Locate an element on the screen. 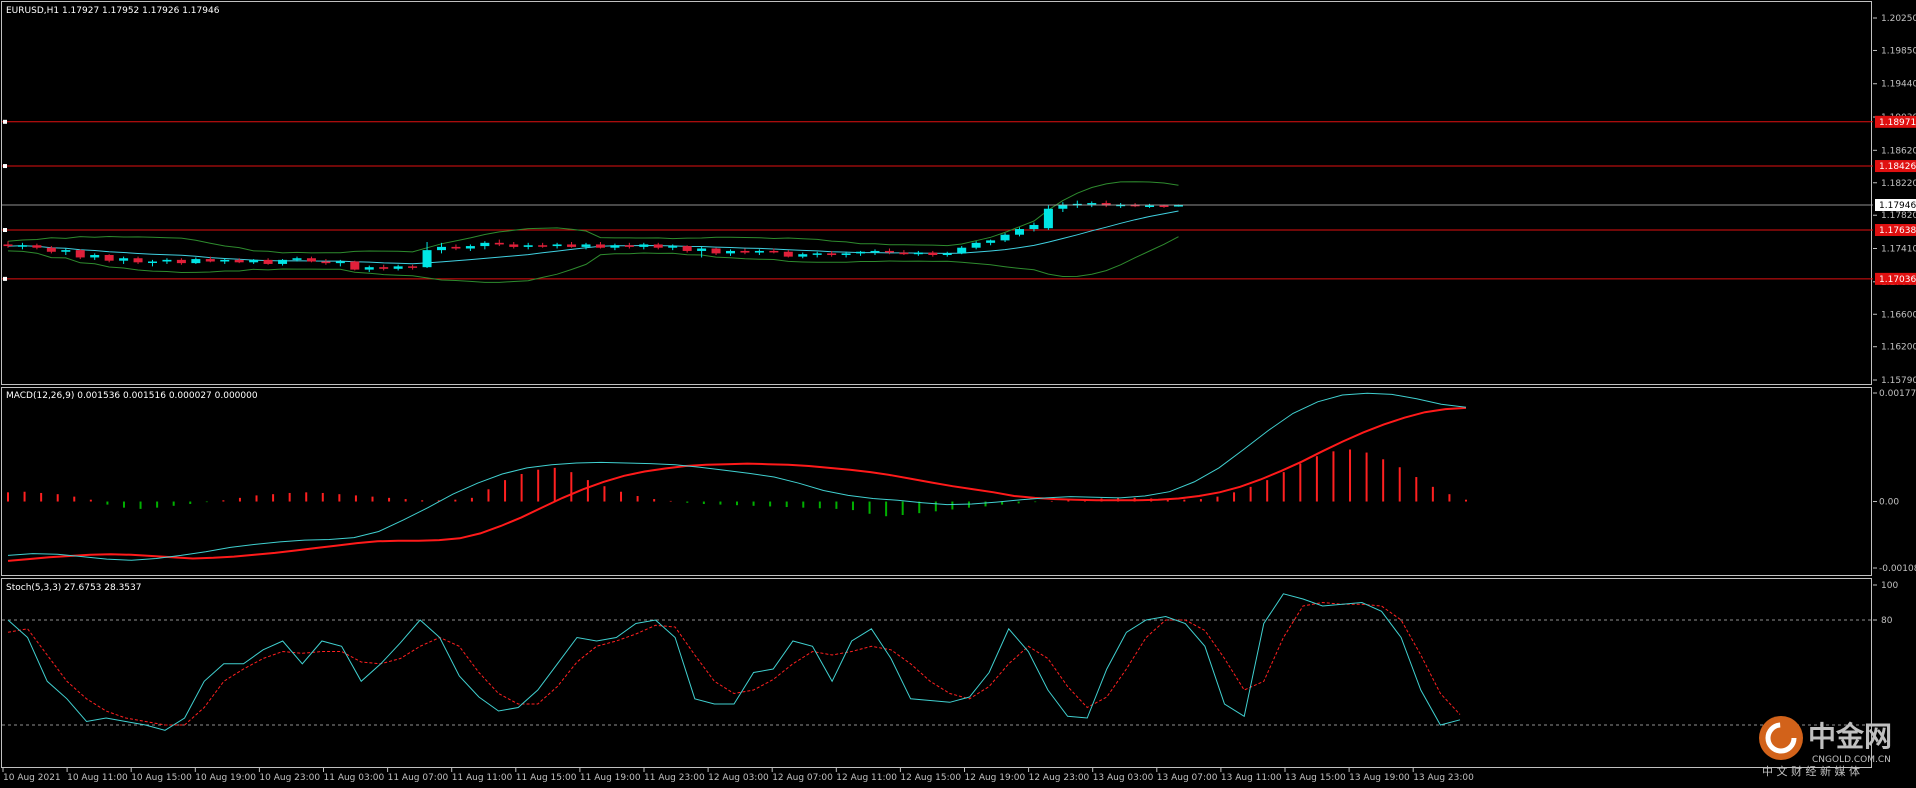 The image size is (1916, 788). stoch-tick-label: 100 is located at coordinates (1889, 586).